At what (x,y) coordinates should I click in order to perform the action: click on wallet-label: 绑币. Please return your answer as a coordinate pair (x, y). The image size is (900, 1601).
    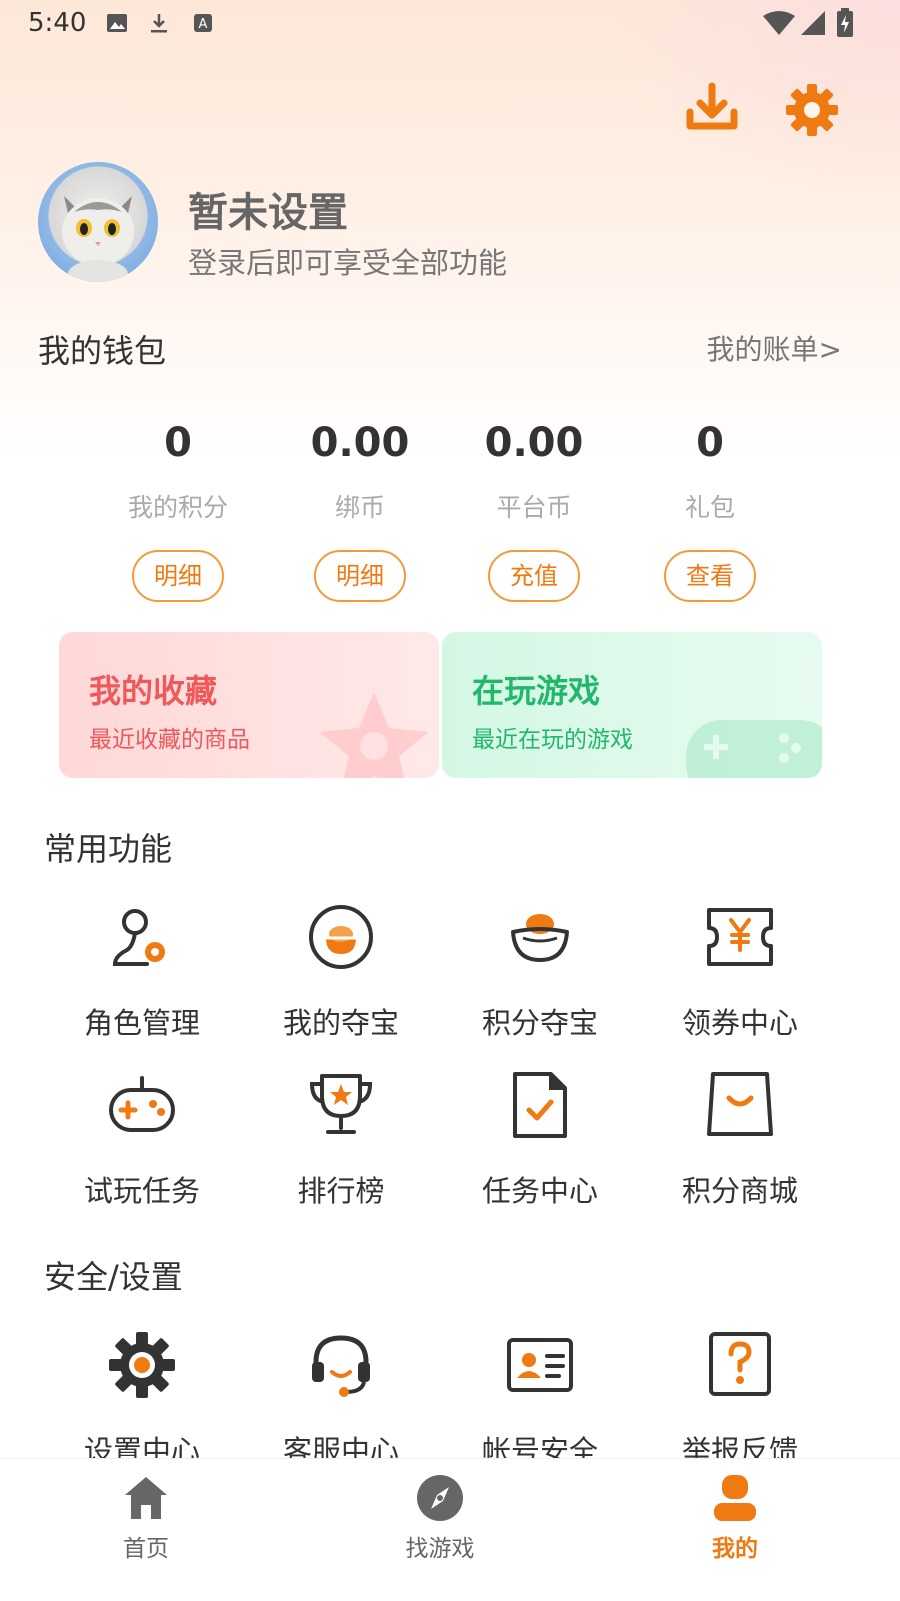
    Looking at the image, I should click on (359, 507).